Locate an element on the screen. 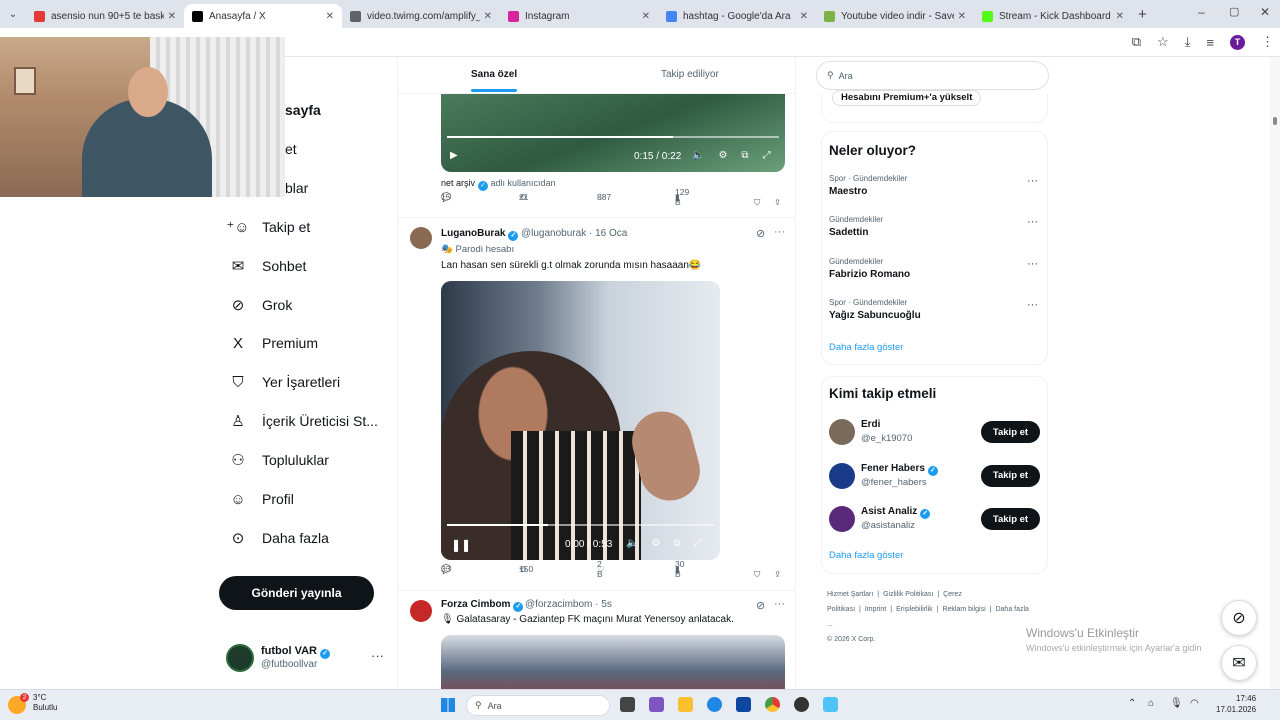  cast-icon: ⧉ is located at coordinates (1136, 42).